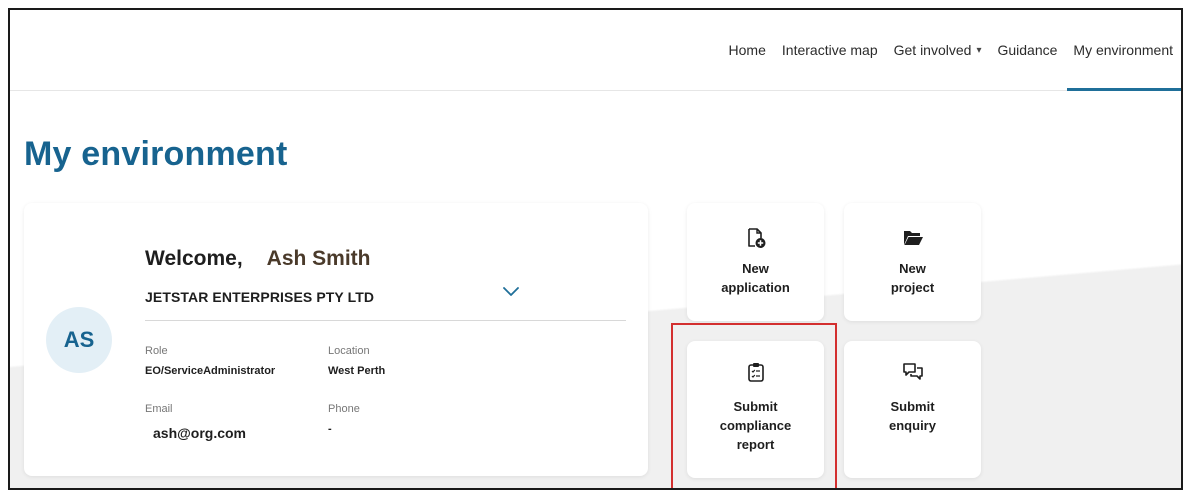 This screenshot has height=498, width=1193. I want to click on submit-enquiry-label-line1: Submit, so click(912, 406).